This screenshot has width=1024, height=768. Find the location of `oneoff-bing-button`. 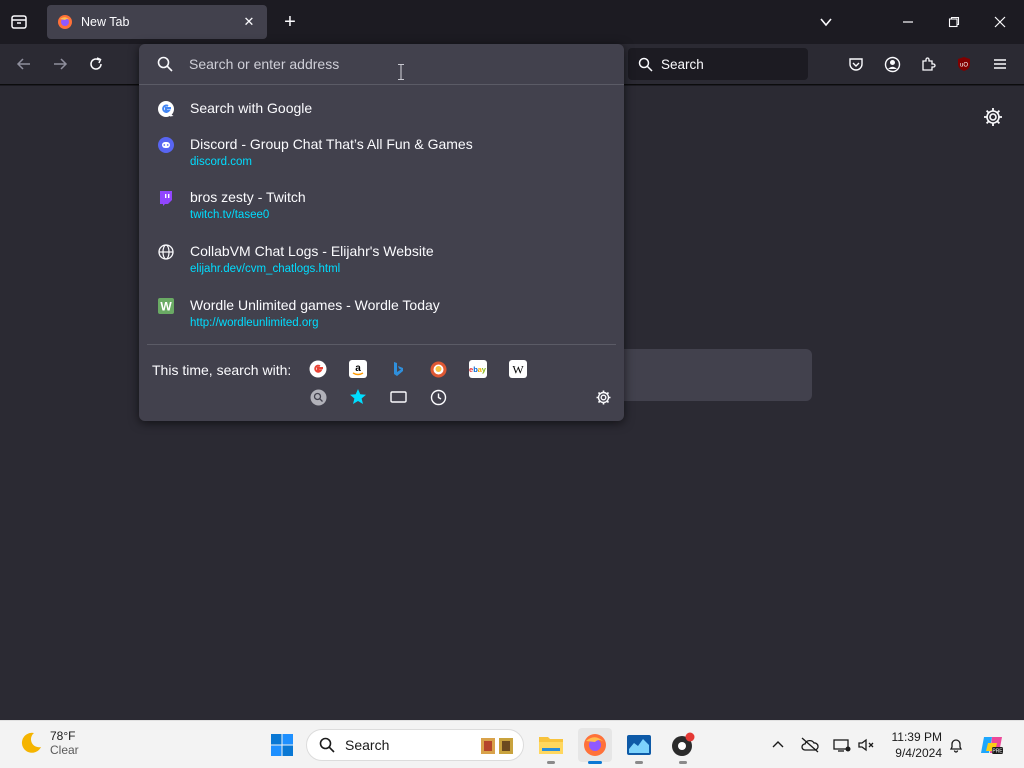

oneoff-bing-button is located at coordinates (398, 369).